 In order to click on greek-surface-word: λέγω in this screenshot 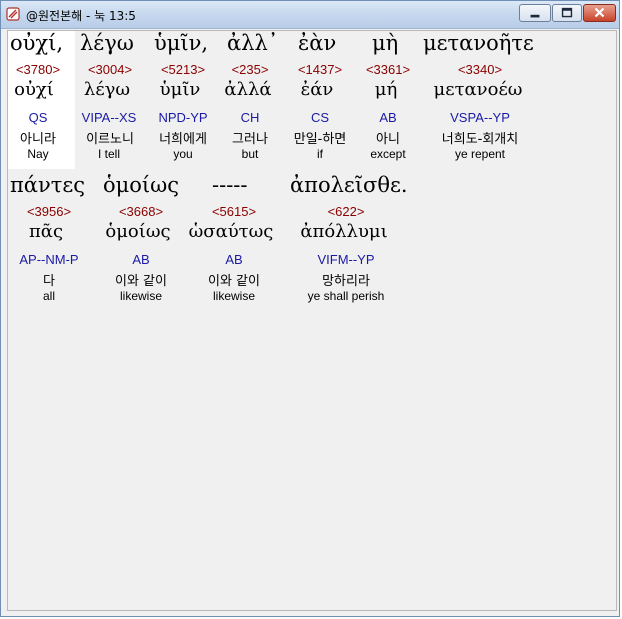, I will do `click(107, 43)`.